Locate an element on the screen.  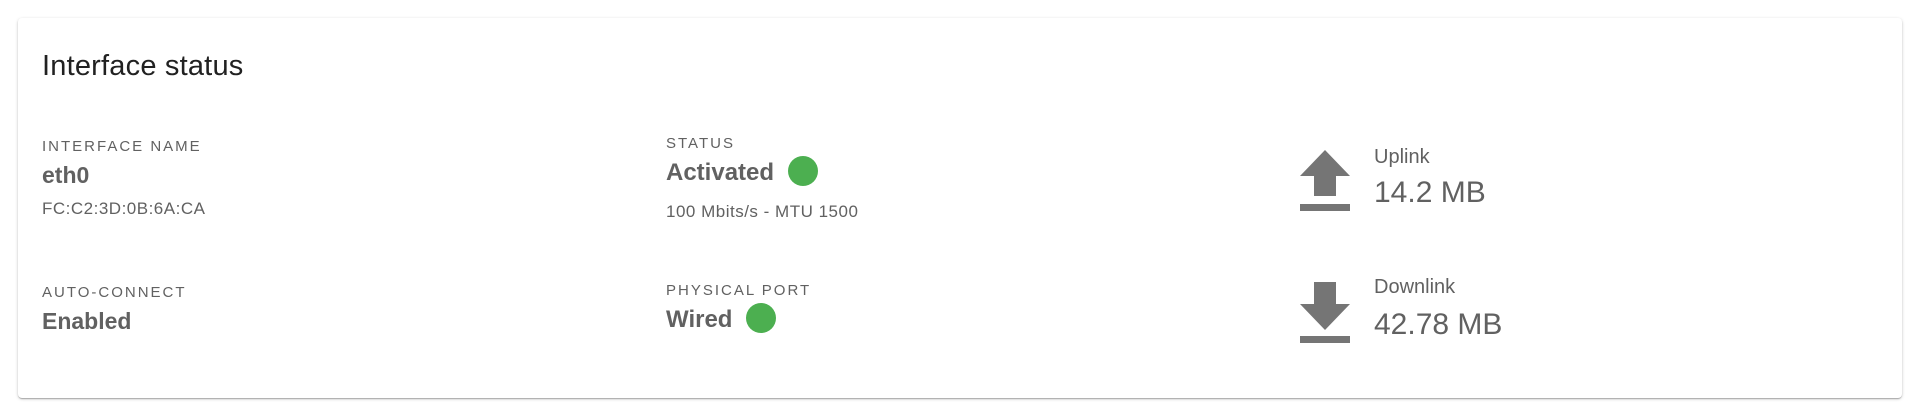
autoconnect-value: Enabled is located at coordinates (87, 321).